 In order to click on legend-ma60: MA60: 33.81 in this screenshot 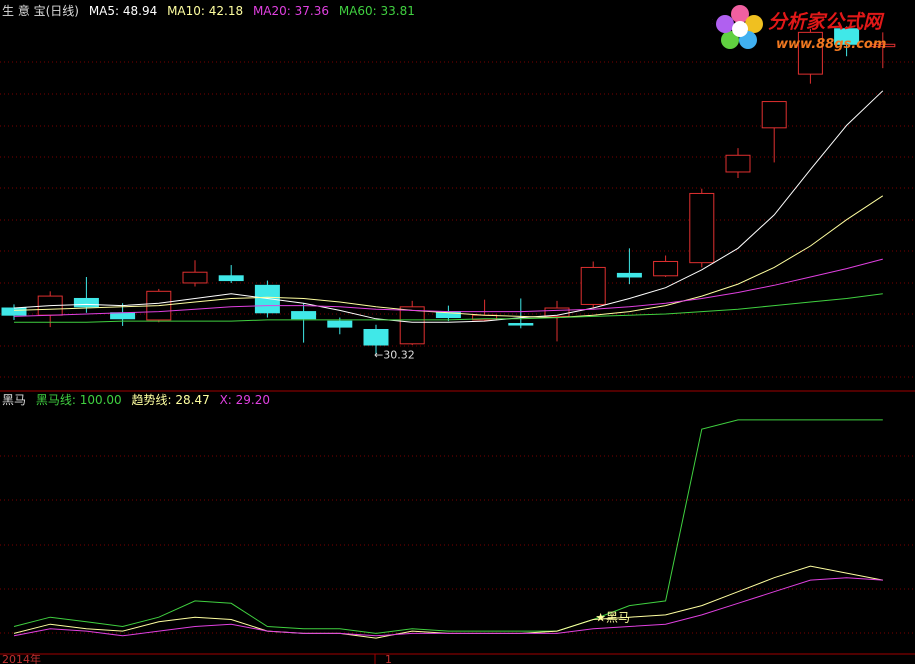, I will do `click(377, 11)`.